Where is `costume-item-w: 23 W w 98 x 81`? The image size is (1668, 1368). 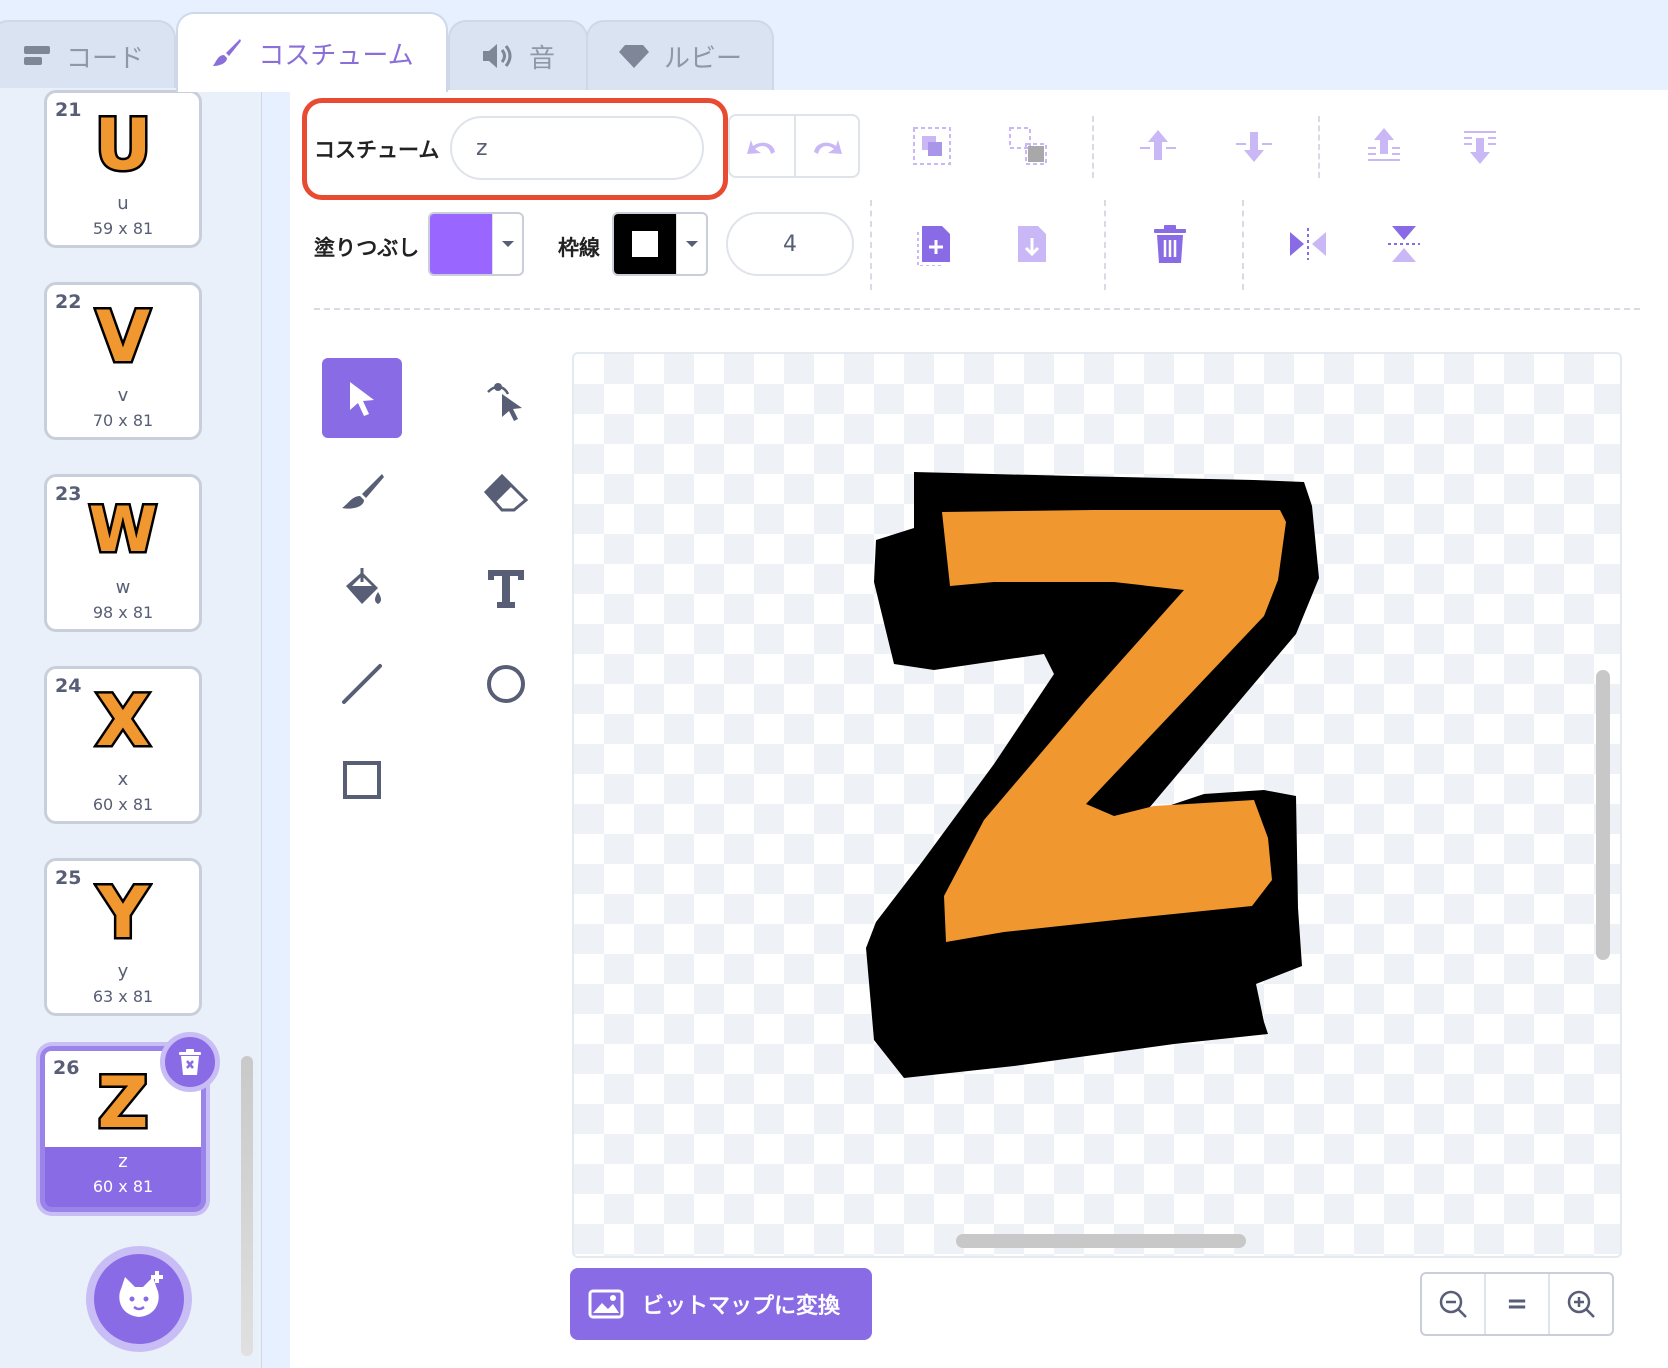
costume-item-w: 23 W w 98 x 81 is located at coordinates (123, 553).